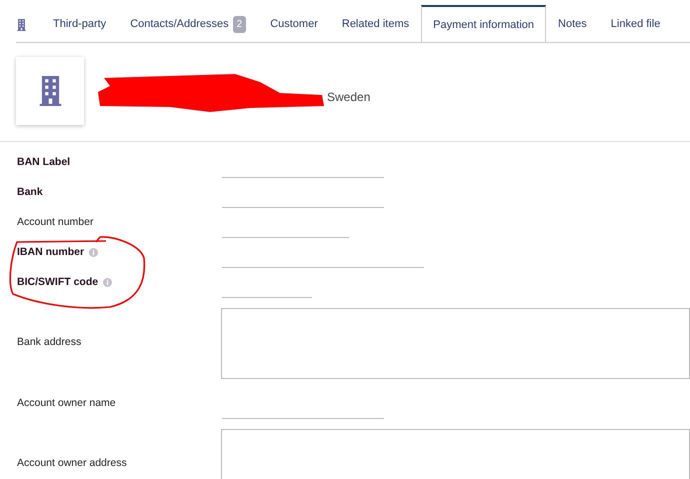 This screenshot has height=479, width=690. I want to click on tab: Payment information, so click(483, 23).